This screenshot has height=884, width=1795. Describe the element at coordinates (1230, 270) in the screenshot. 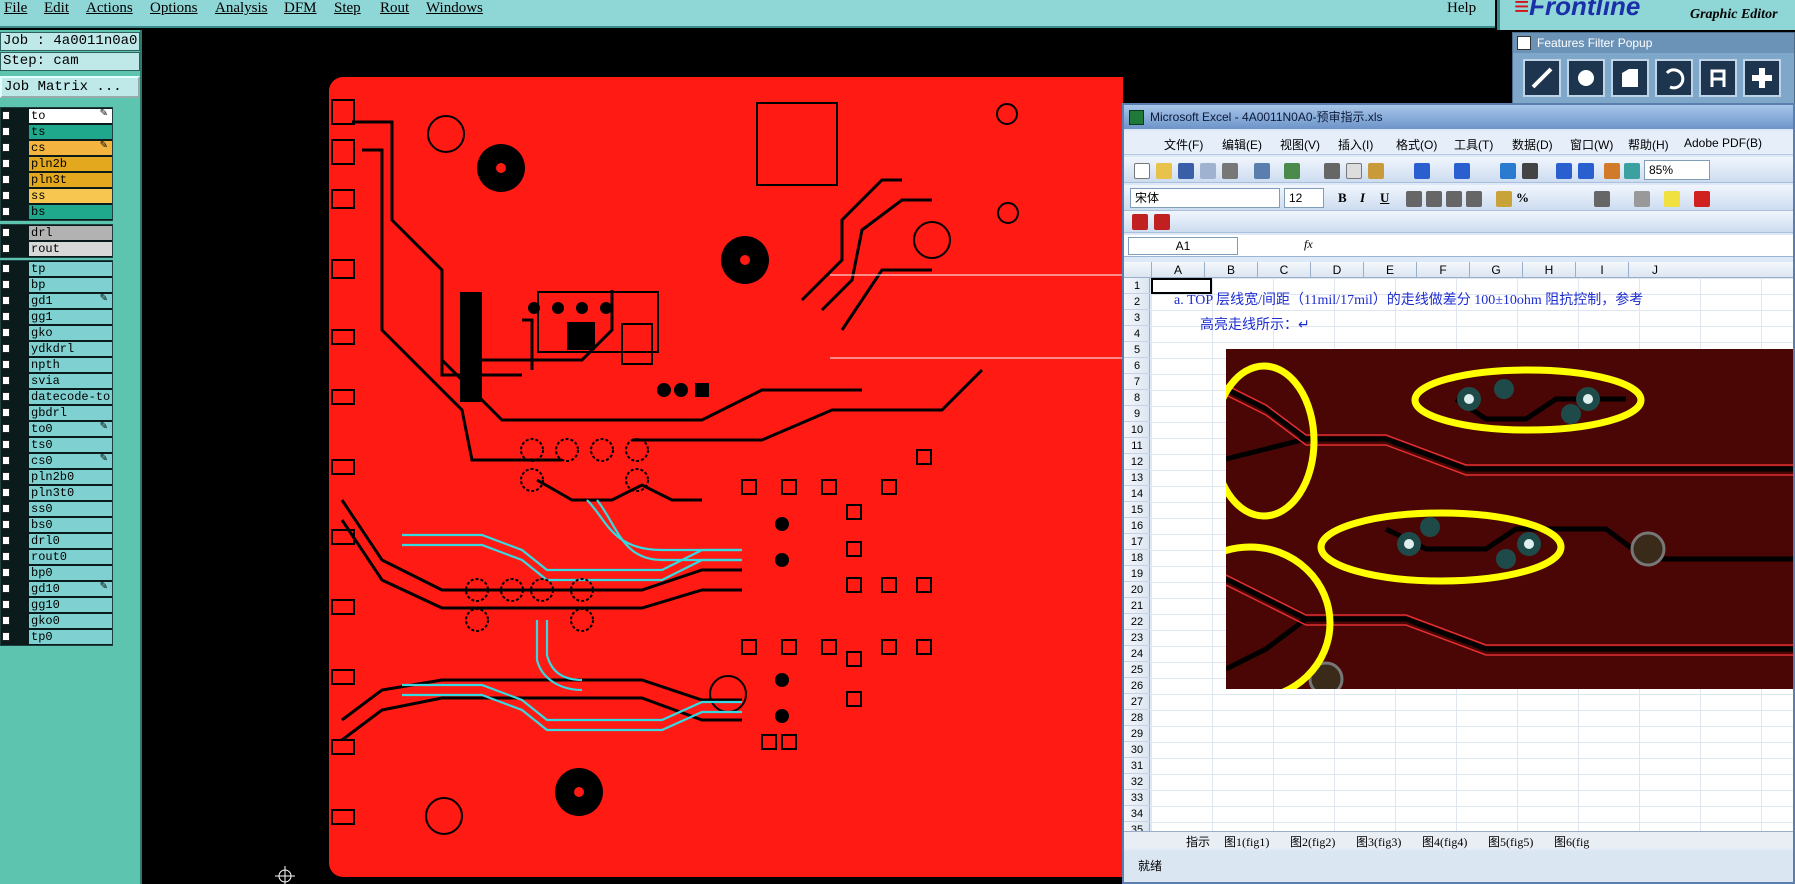

I see `column-header: B` at that location.